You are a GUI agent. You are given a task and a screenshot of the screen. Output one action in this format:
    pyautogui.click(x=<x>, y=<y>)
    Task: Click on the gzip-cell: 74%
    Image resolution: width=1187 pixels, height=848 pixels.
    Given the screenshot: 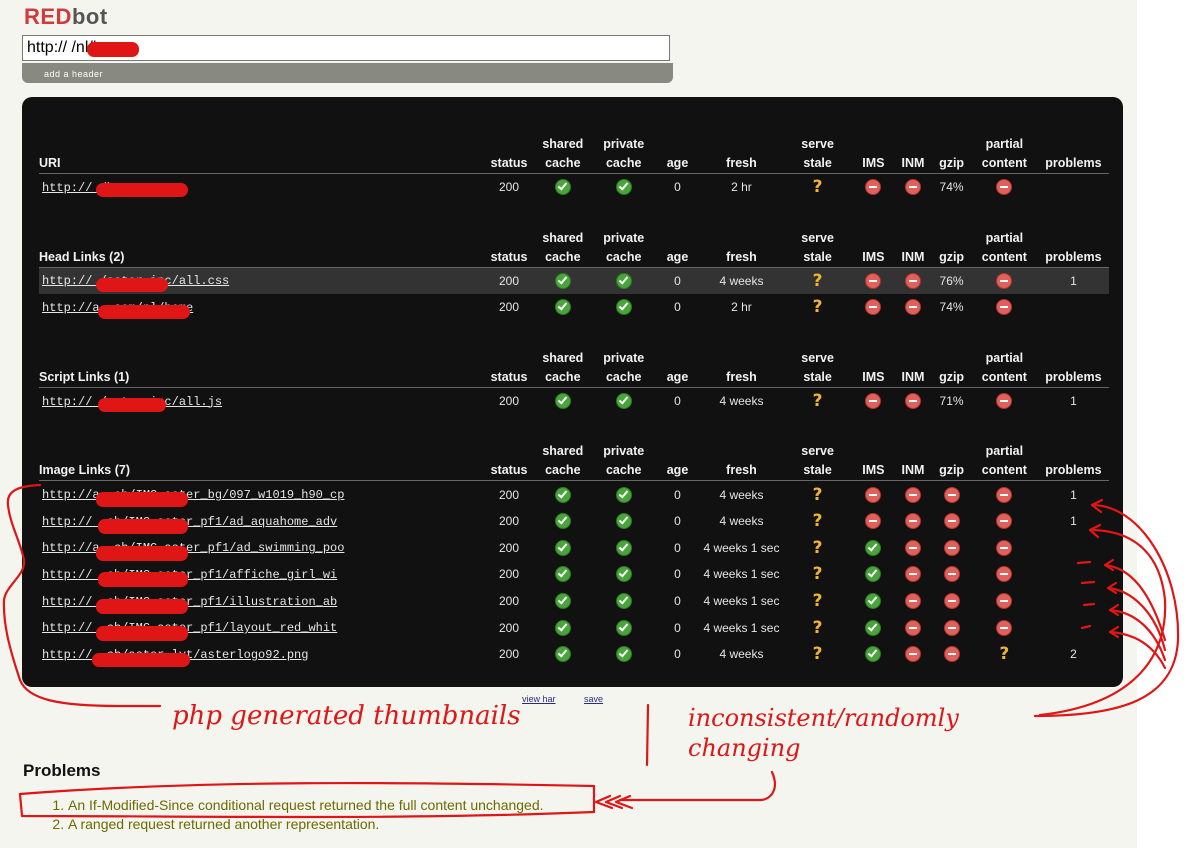 What is the action you would take?
    pyautogui.click(x=951, y=307)
    